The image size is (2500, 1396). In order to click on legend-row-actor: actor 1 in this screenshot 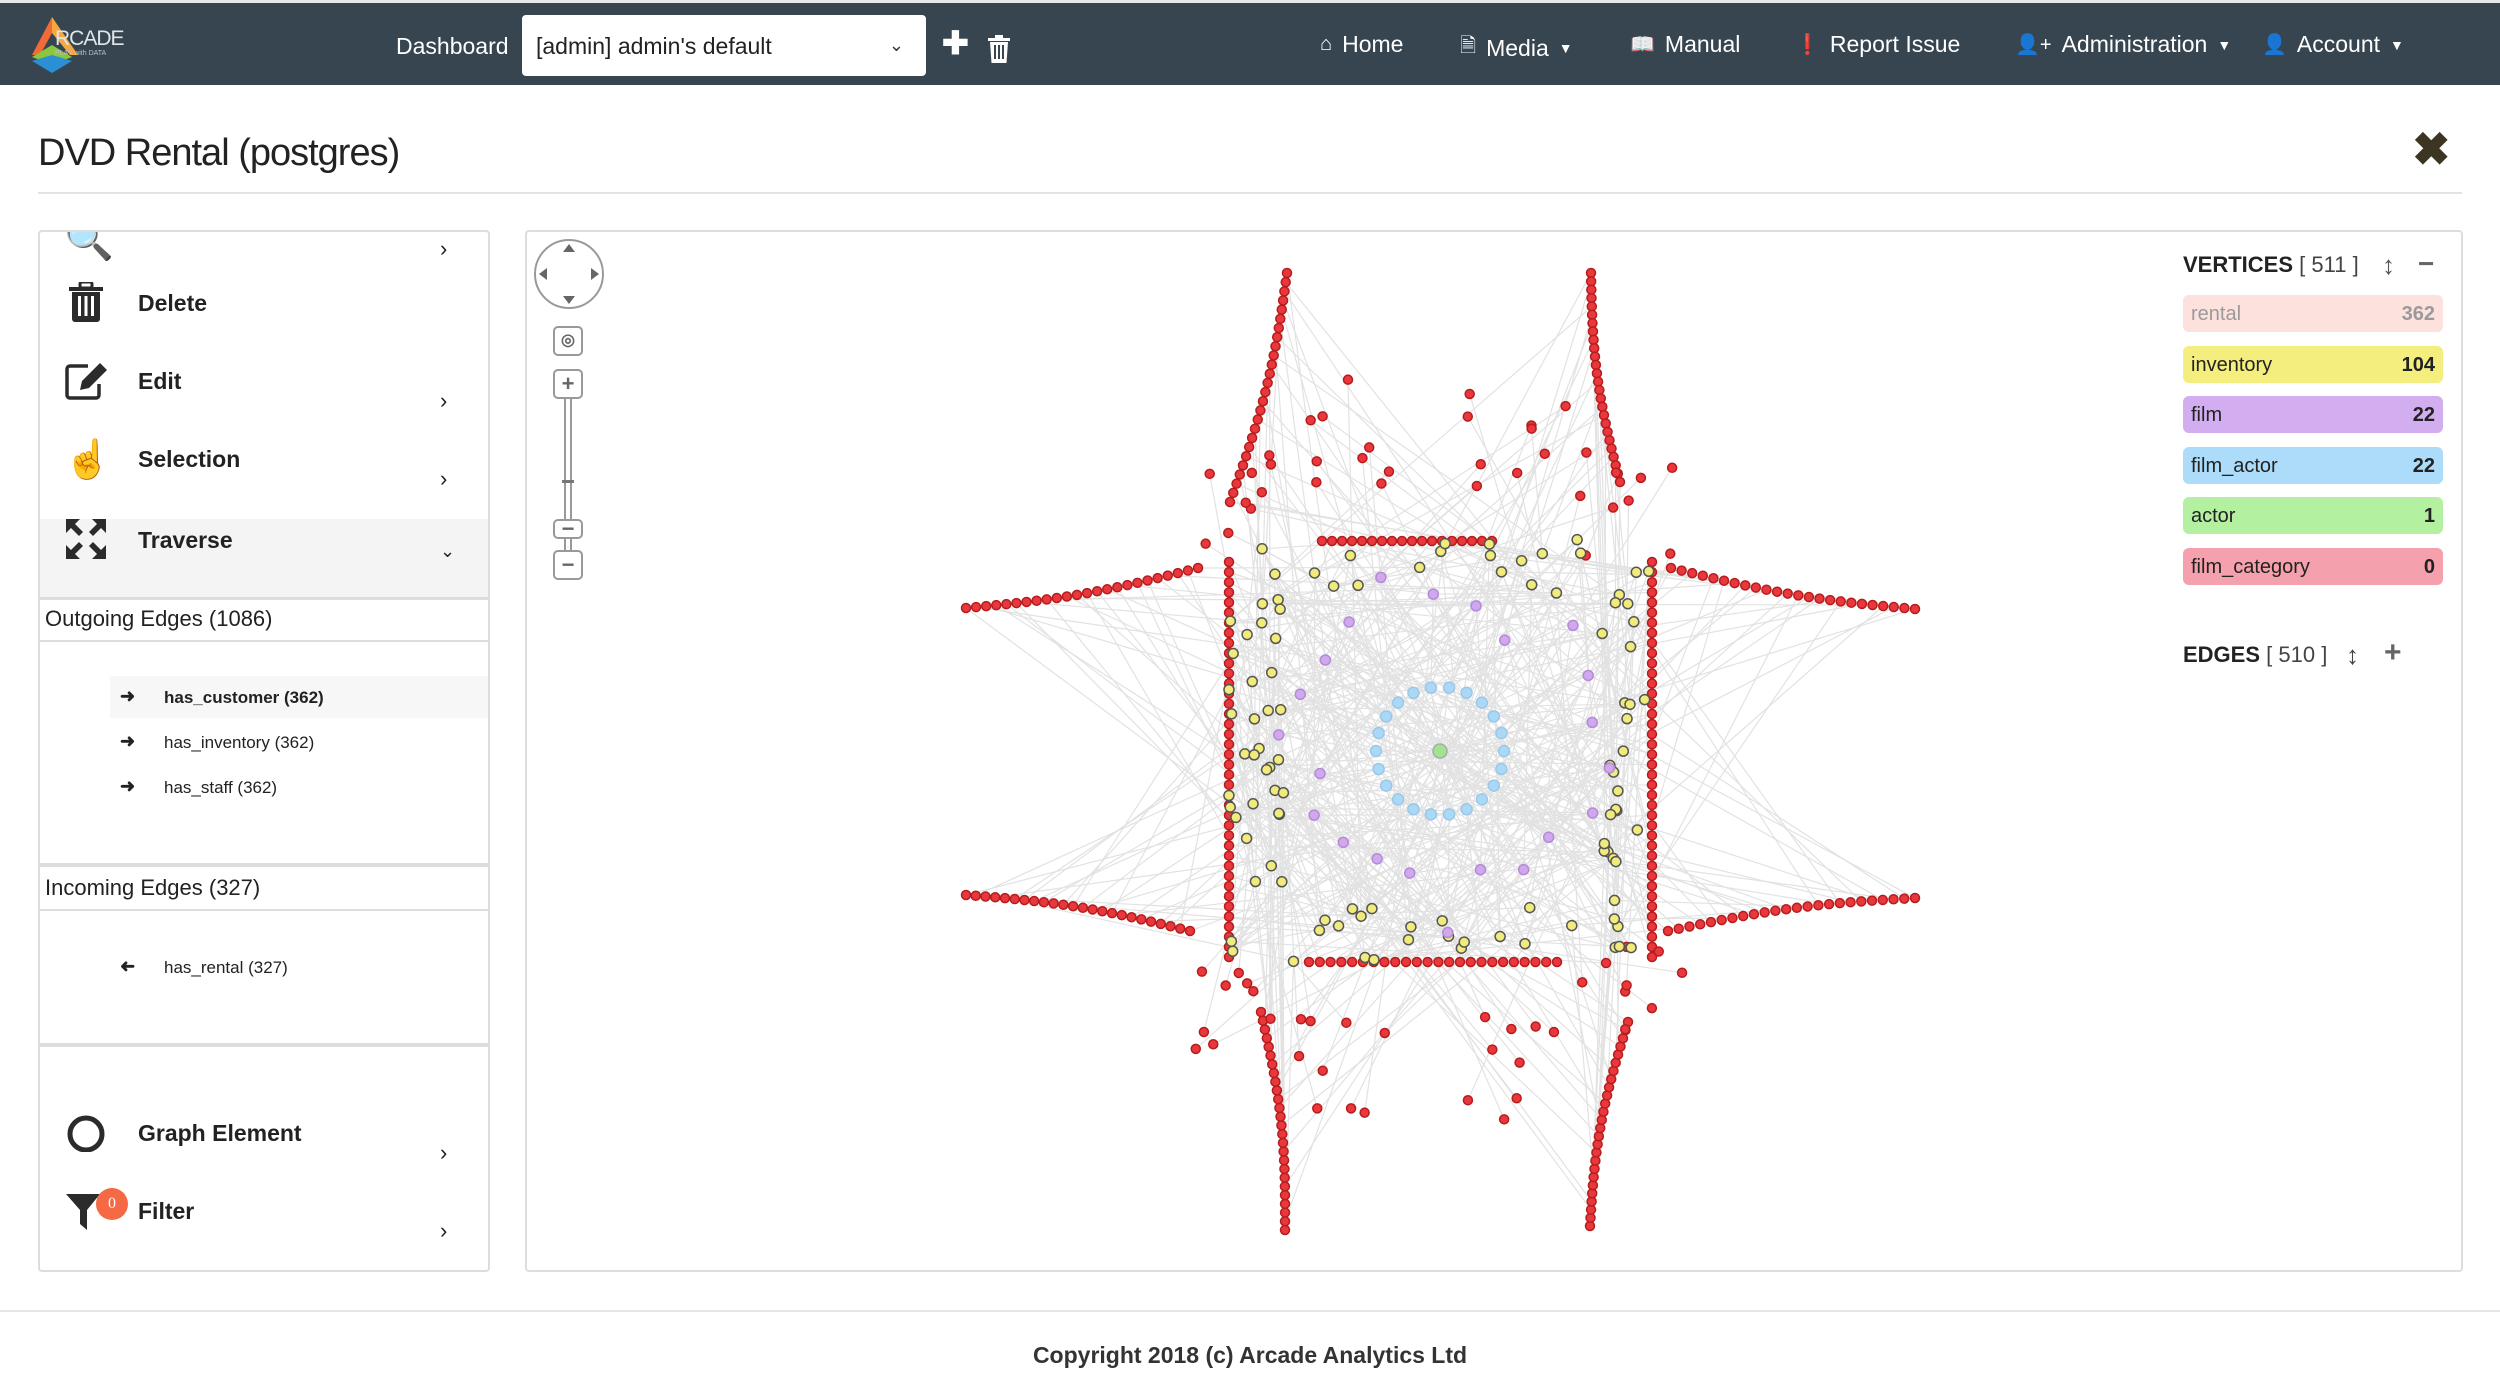, I will do `click(2313, 515)`.